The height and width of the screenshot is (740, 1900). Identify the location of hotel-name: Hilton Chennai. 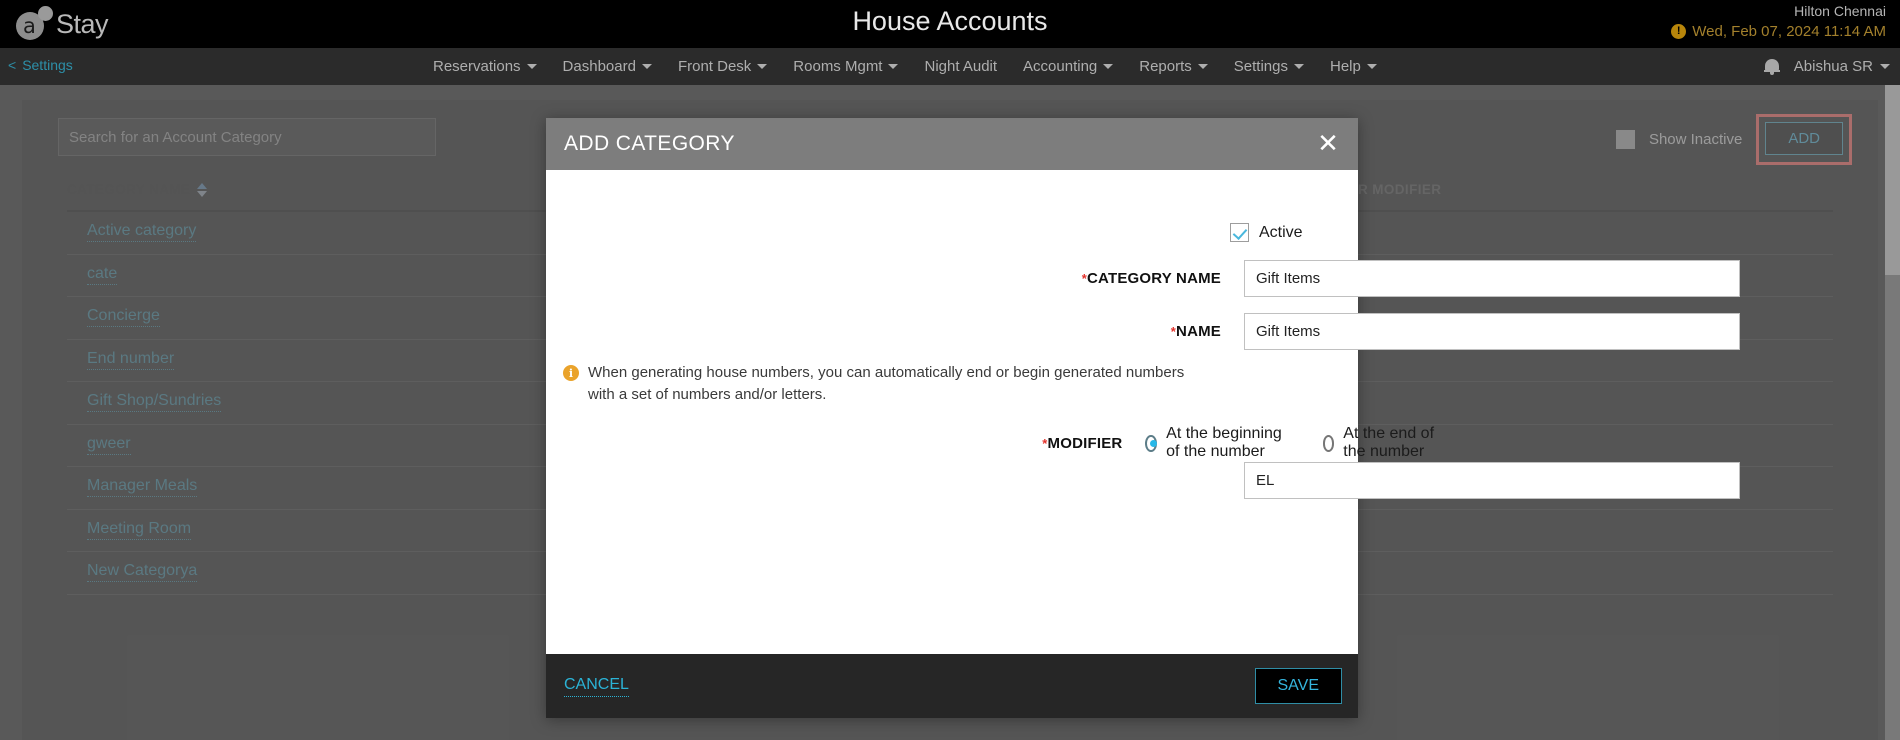
(1840, 11).